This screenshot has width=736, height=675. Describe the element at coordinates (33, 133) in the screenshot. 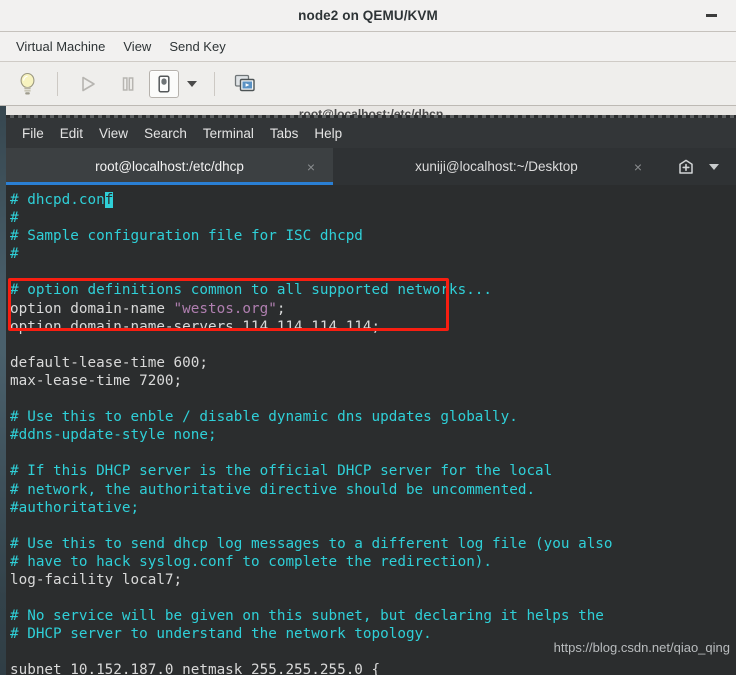

I see `terminal-menu-file: File` at that location.